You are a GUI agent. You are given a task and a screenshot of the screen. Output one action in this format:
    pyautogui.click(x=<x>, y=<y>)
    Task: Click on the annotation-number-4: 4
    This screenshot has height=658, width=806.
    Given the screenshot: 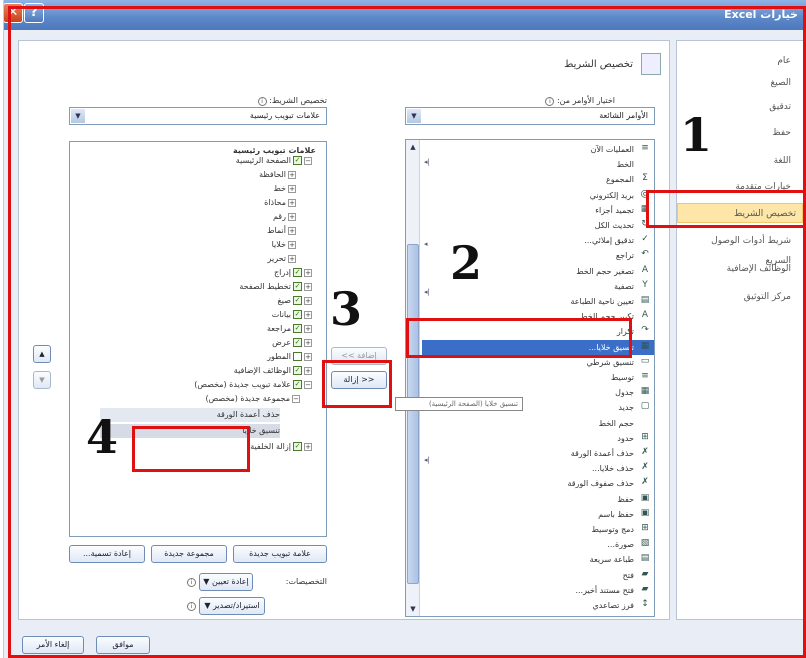 What is the action you would take?
    pyautogui.click(x=102, y=437)
    